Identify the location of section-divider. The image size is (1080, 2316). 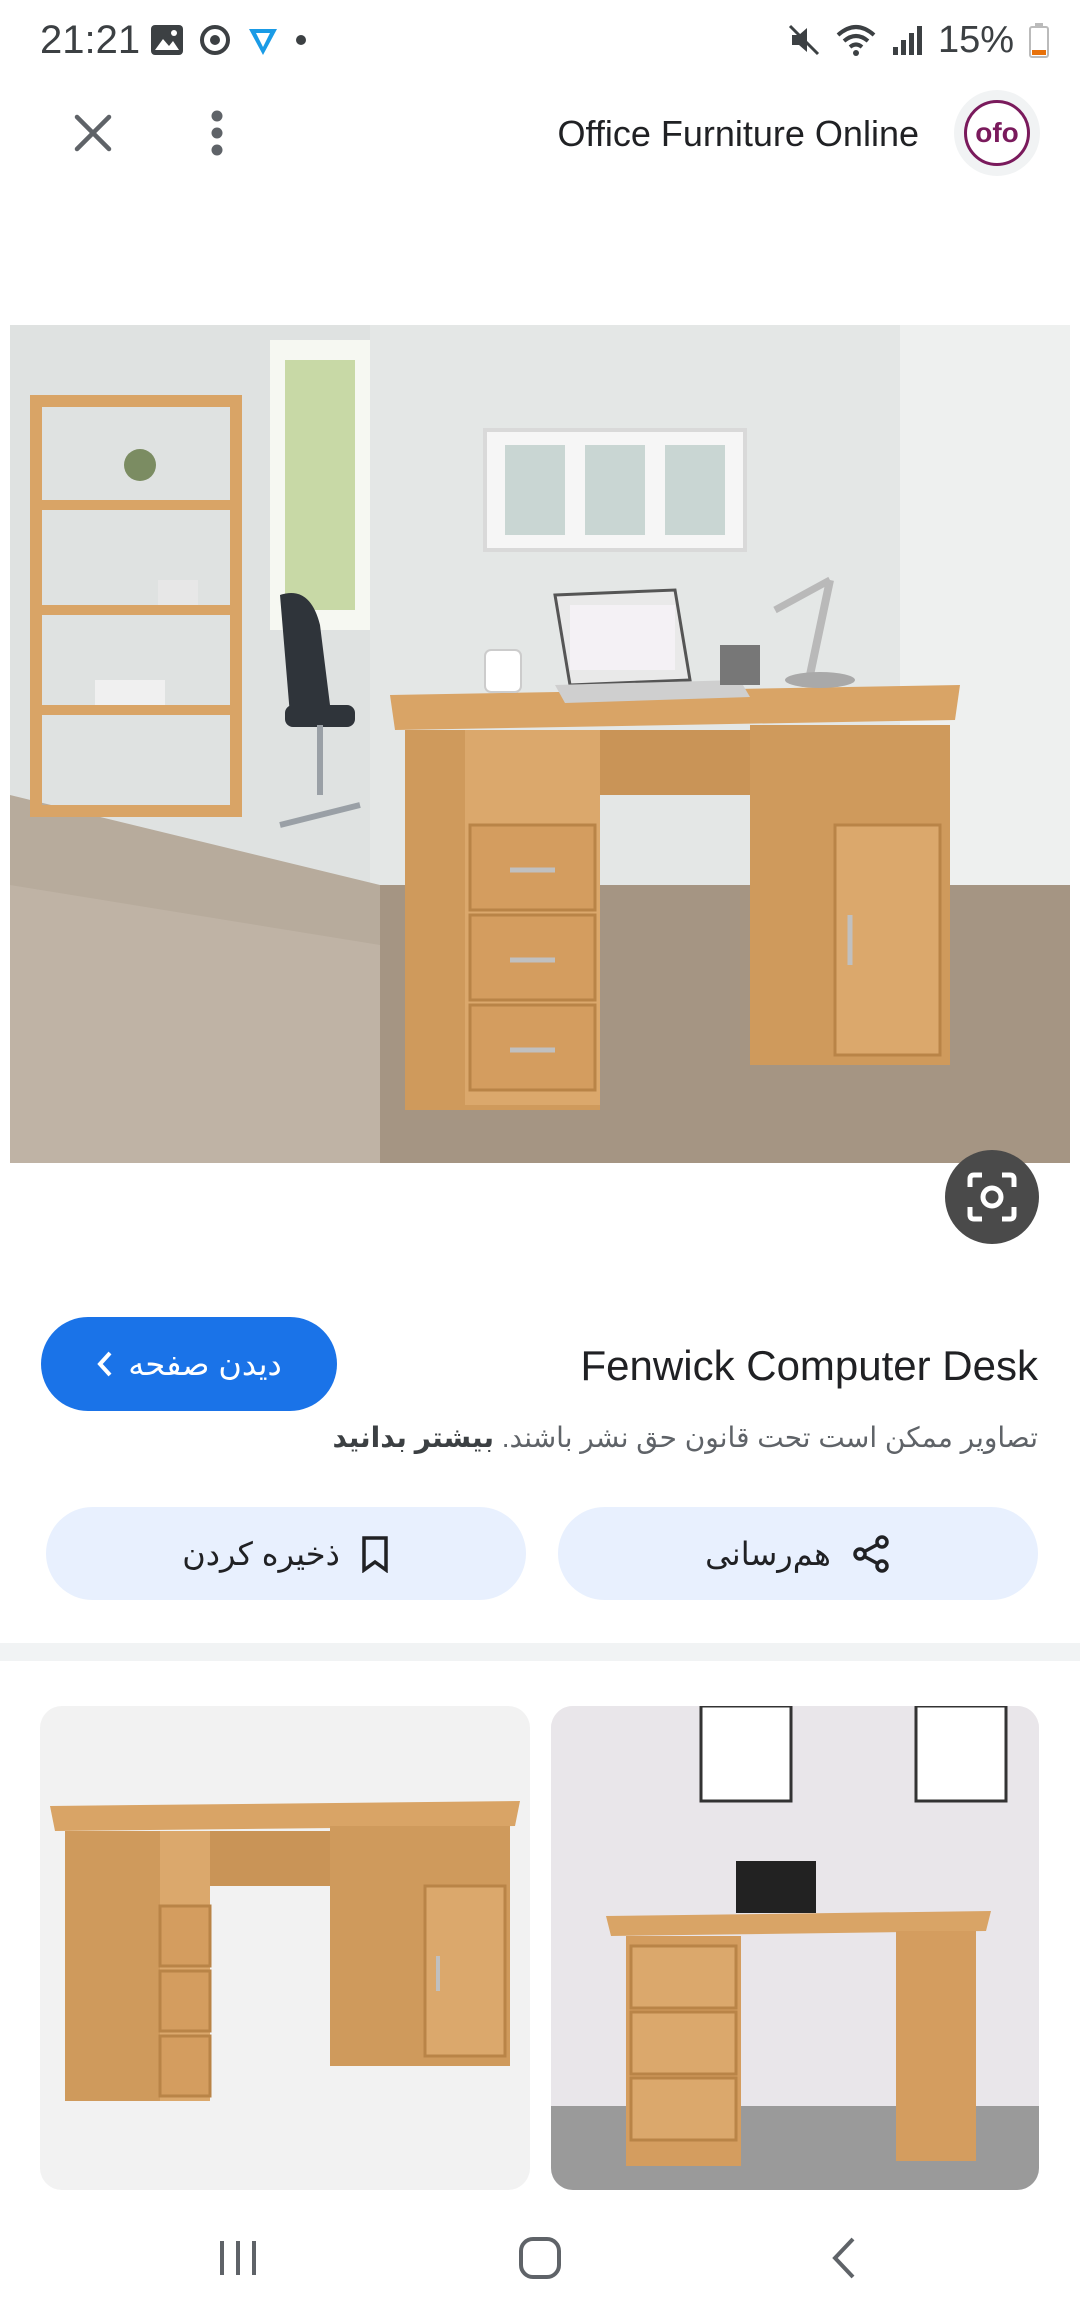
(540, 1652).